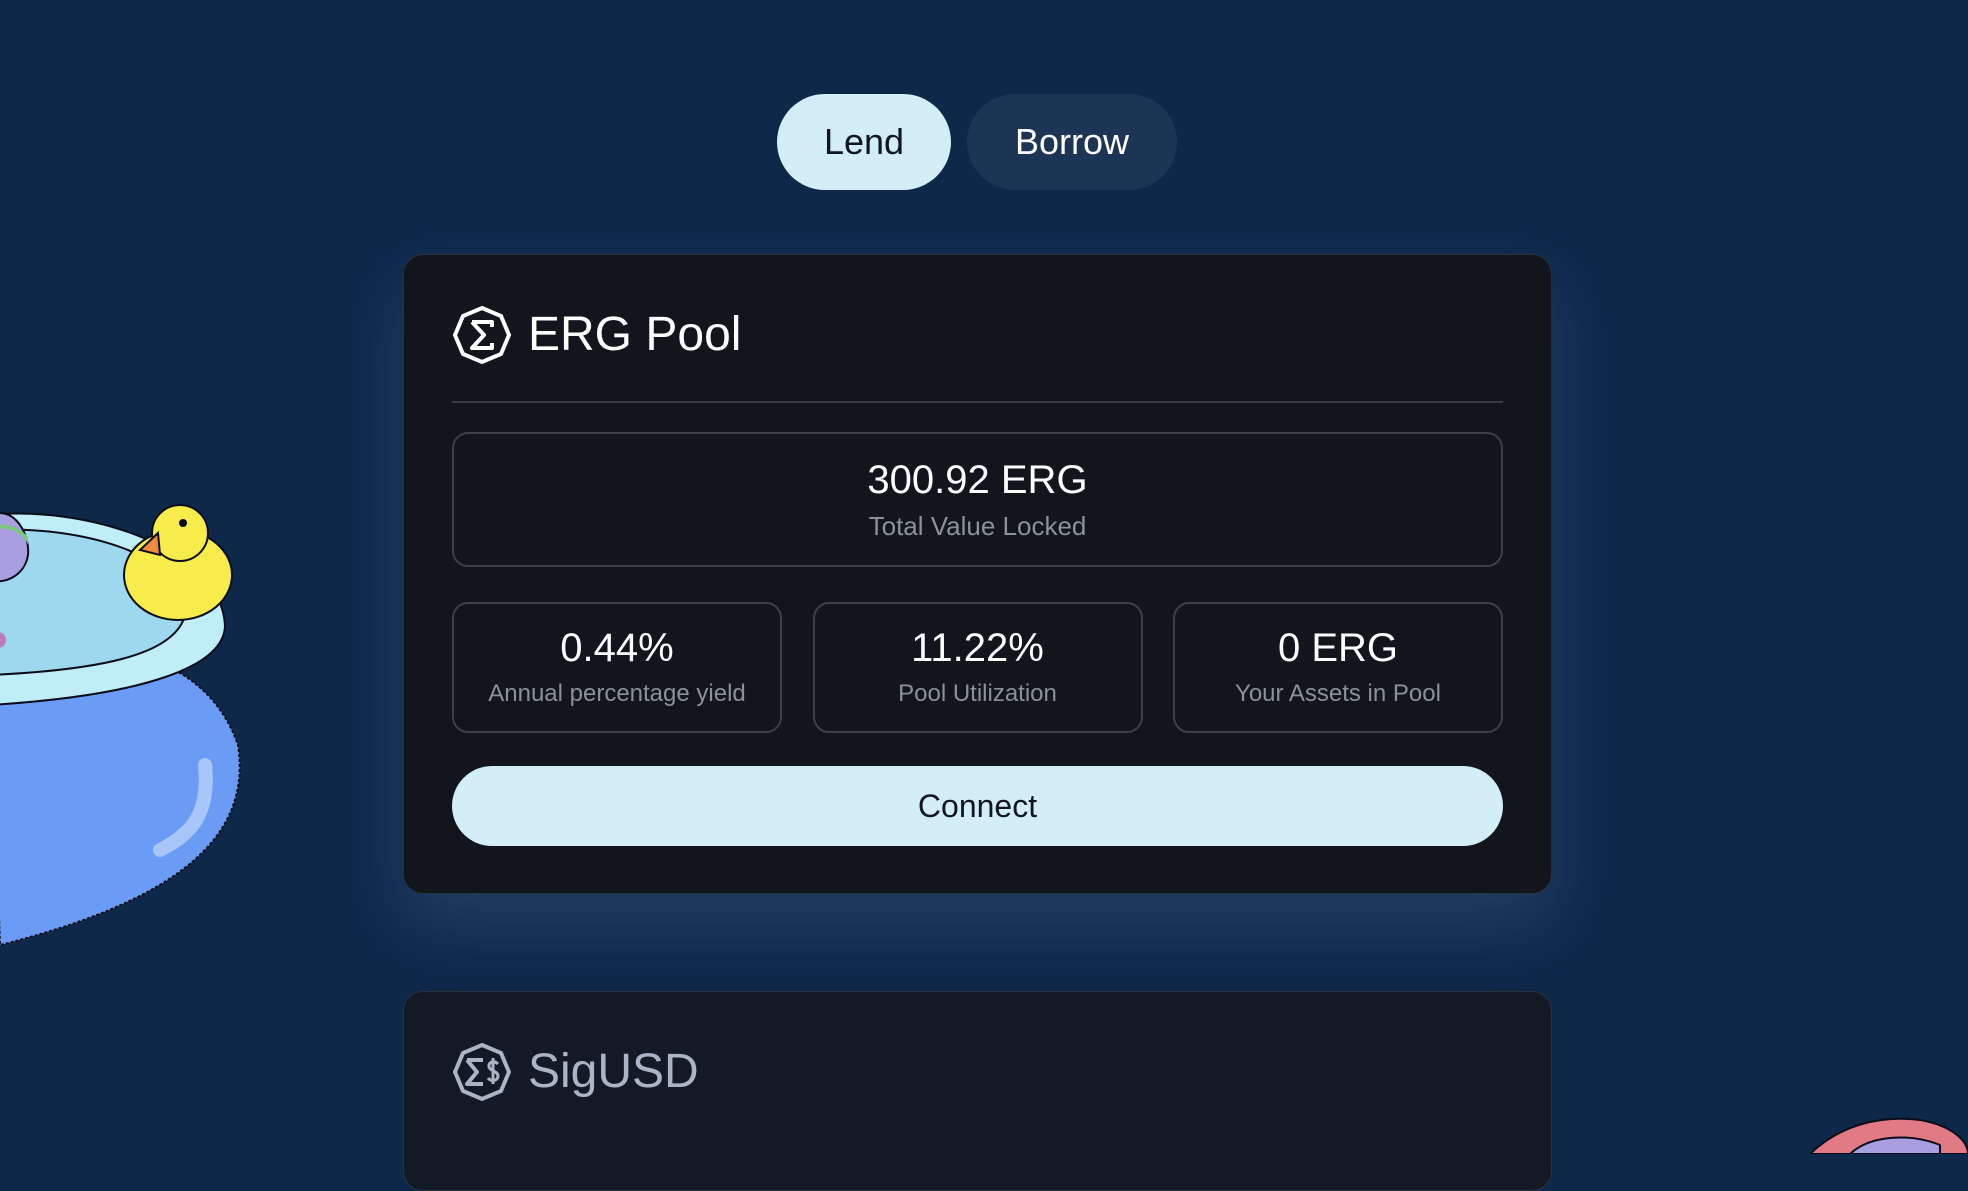 Image resolution: width=1968 pixels, height=1191 pixels. Describe the element at coordinates (617, 648) in the screenshot. I see `apy-value: 0.44%` at that location.